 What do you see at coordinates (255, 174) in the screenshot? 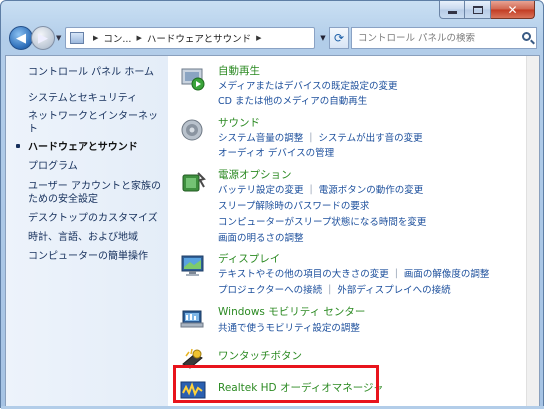
I see `category-title: 電源オプション` at bounding box center [255, 174].